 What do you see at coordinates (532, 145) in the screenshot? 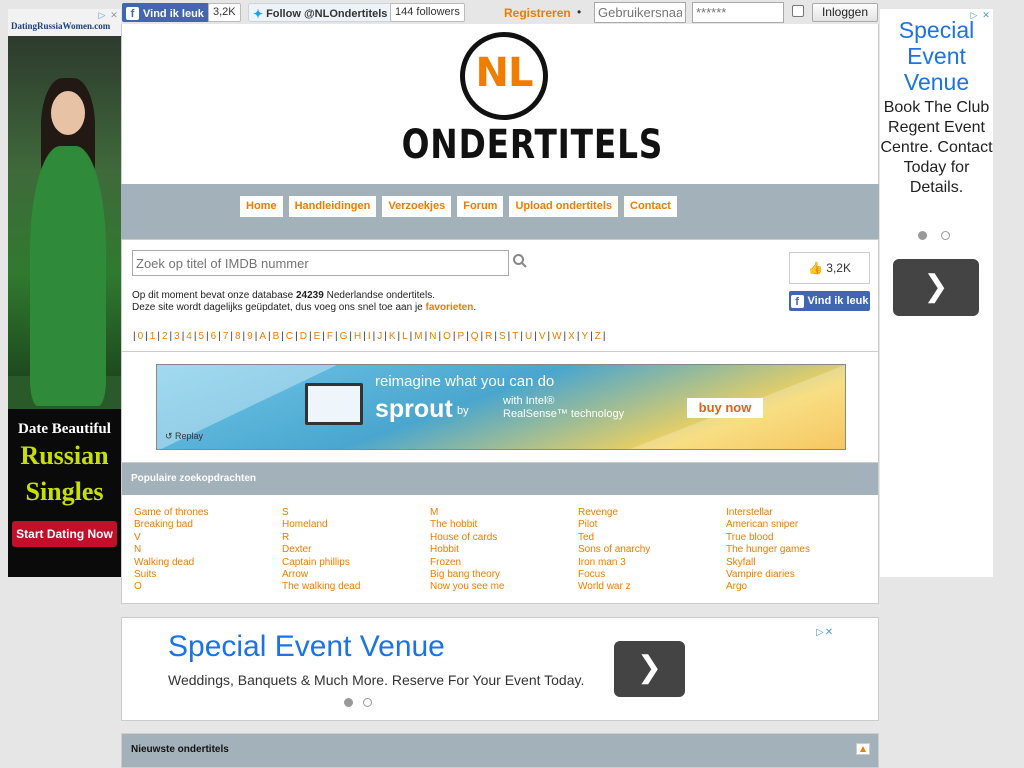
I see `logo-wordmark: ONDERTITELS` at bounding box center [532, 145].